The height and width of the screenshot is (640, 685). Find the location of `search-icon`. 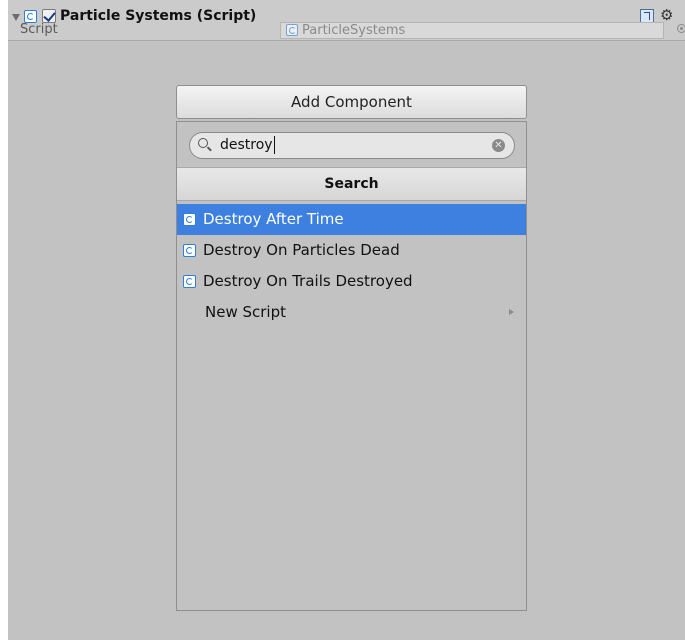

search-icon is located at coordinates (203, 143).